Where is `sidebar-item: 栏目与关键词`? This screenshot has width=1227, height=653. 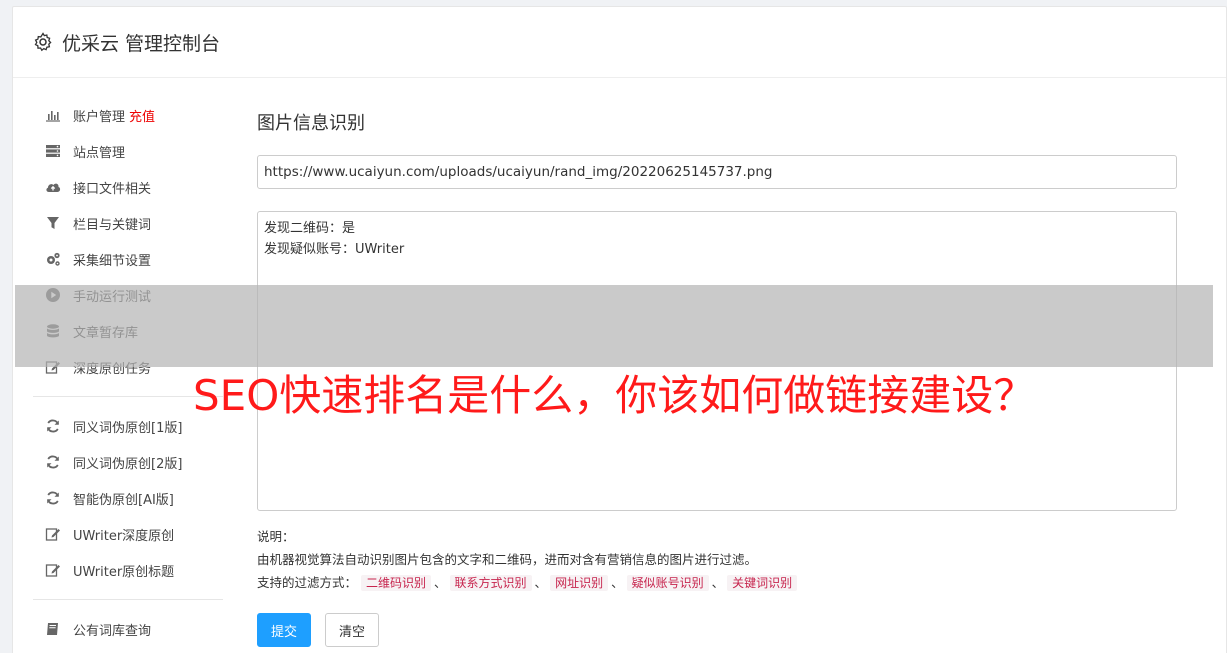 sidebar-item: 栏目与关键词 is located at coordinates (128, 223).